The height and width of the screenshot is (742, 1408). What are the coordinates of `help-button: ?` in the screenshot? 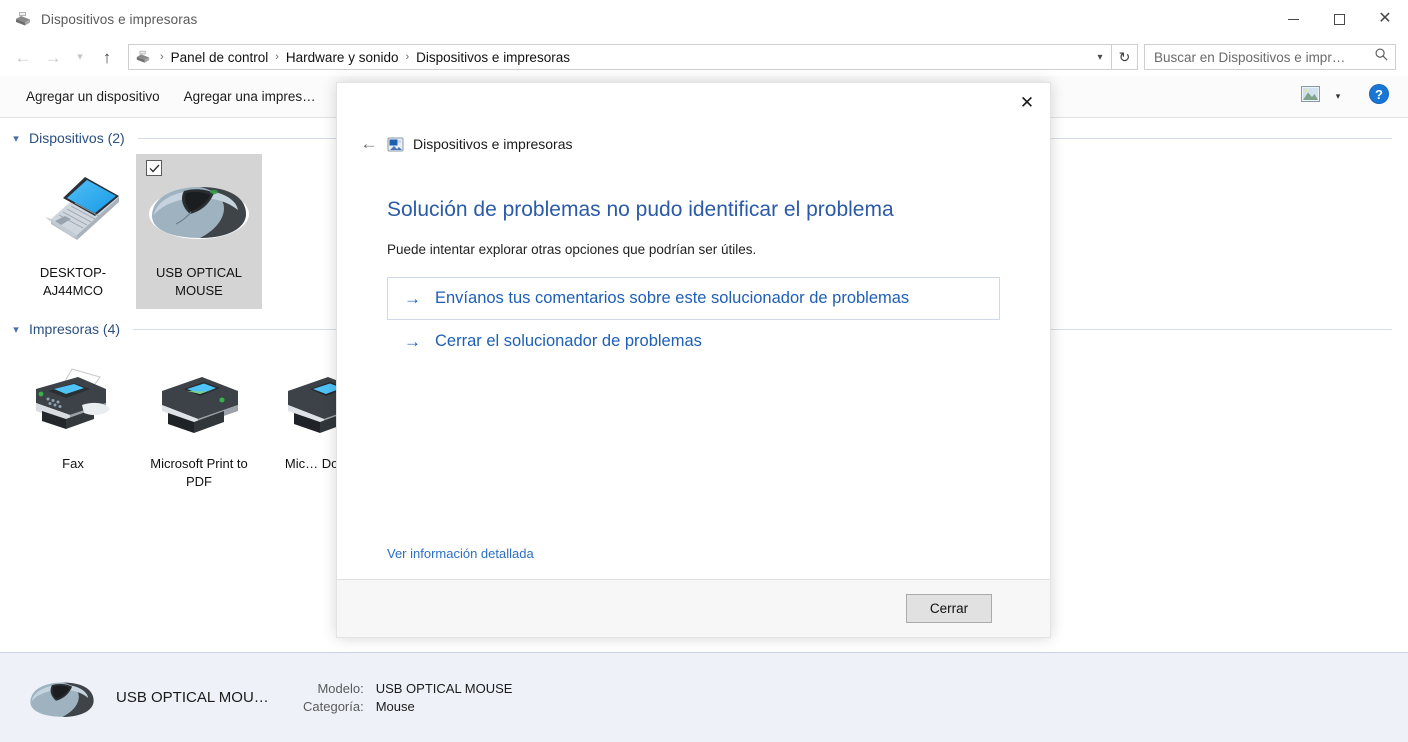 It's located at (1379, 97).